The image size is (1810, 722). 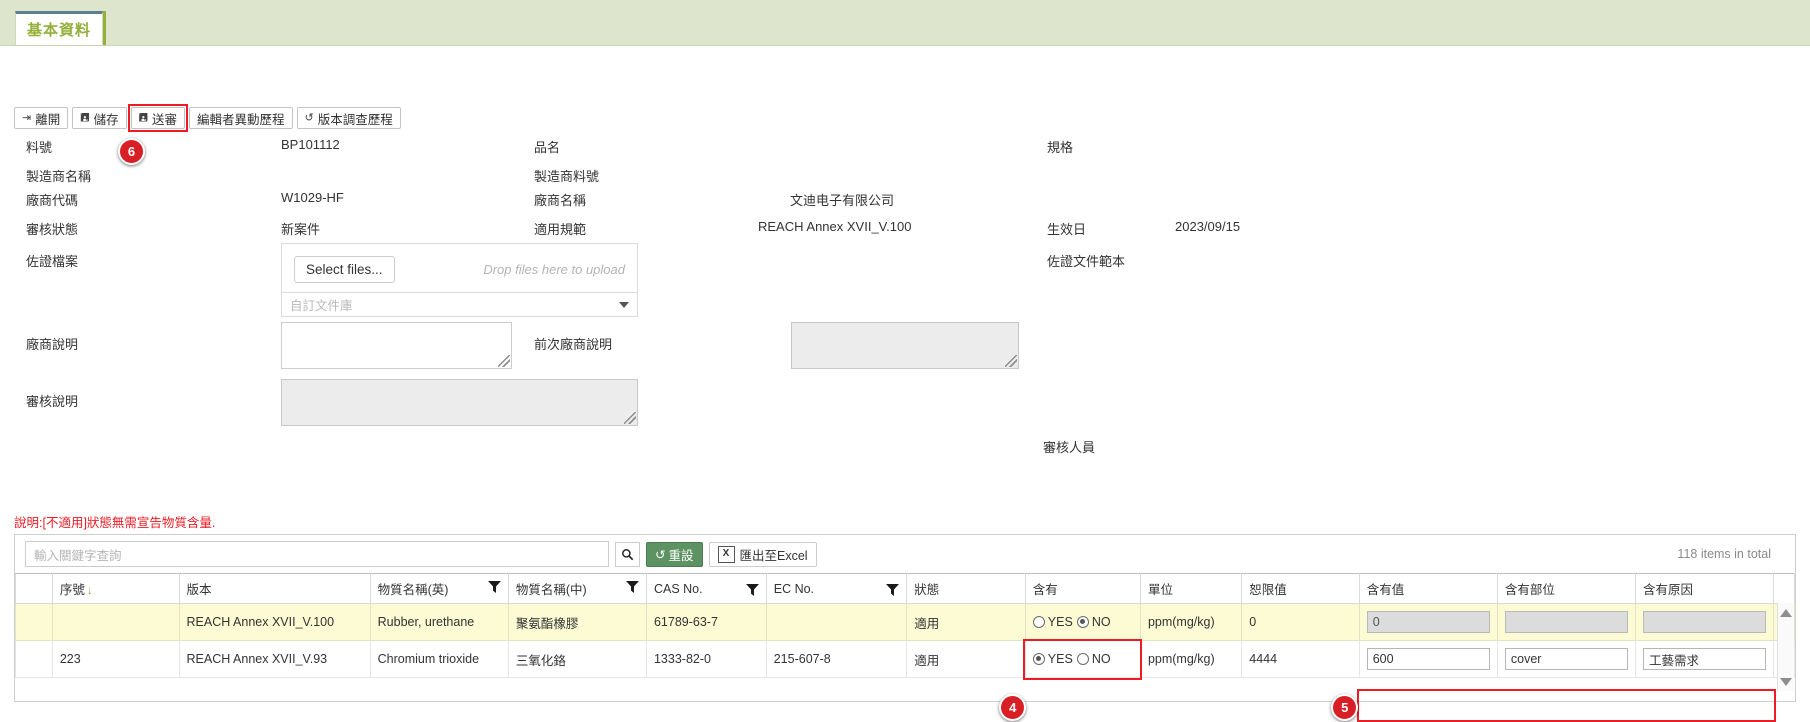 What do you see at coordinates (1566, 622) in the screenshot?
I see `part-input` at bounding box center [1566, 622].